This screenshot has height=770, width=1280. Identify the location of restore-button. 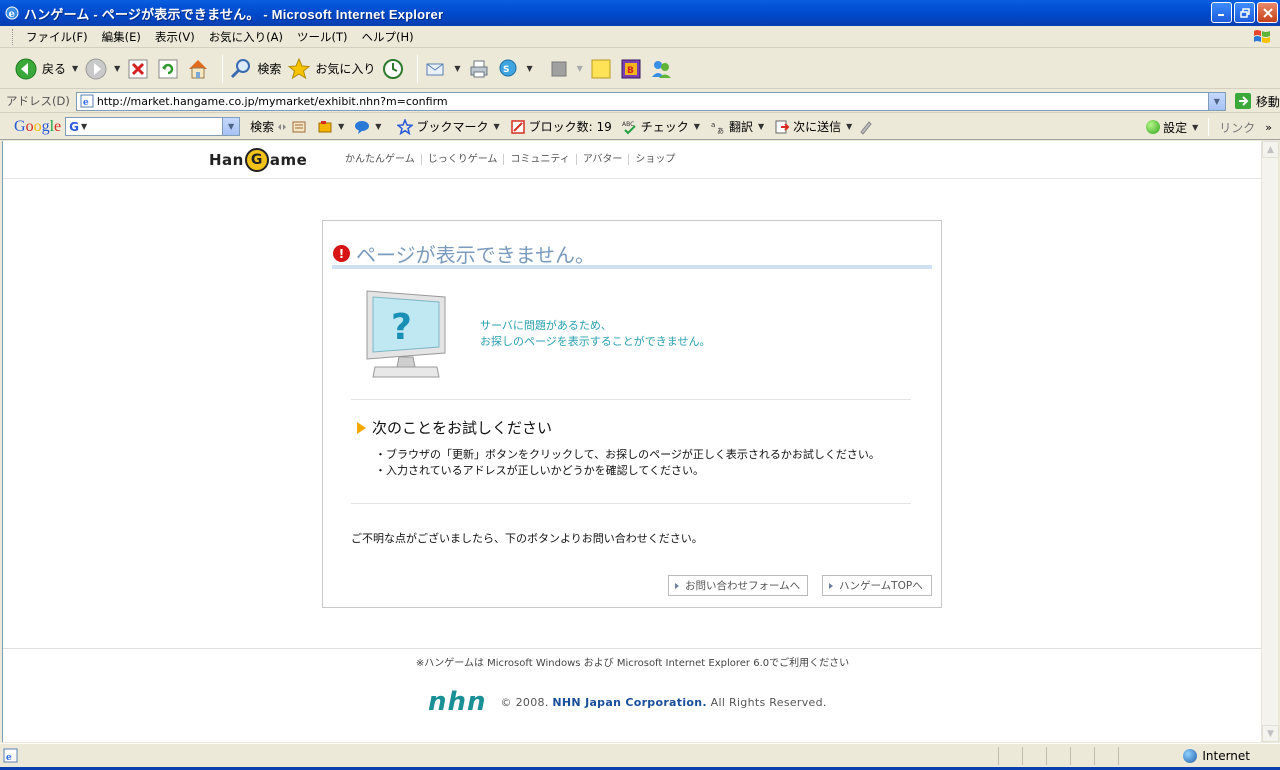
(1244, 12).